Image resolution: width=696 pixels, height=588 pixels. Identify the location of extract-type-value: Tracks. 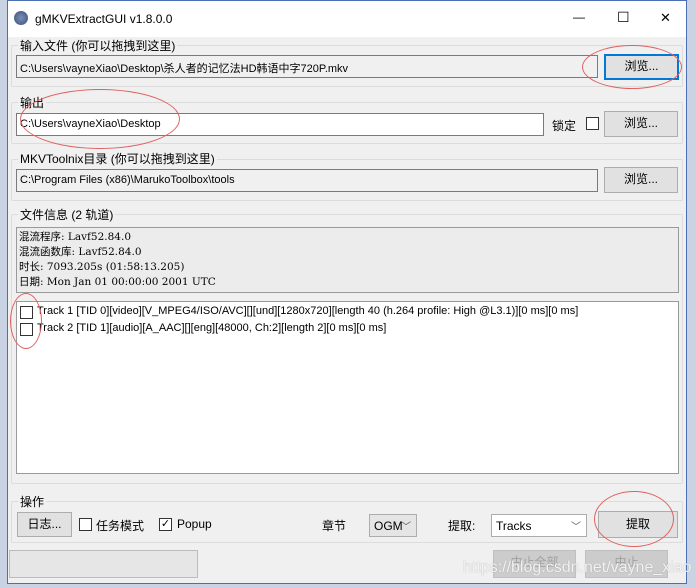
(514, 526).